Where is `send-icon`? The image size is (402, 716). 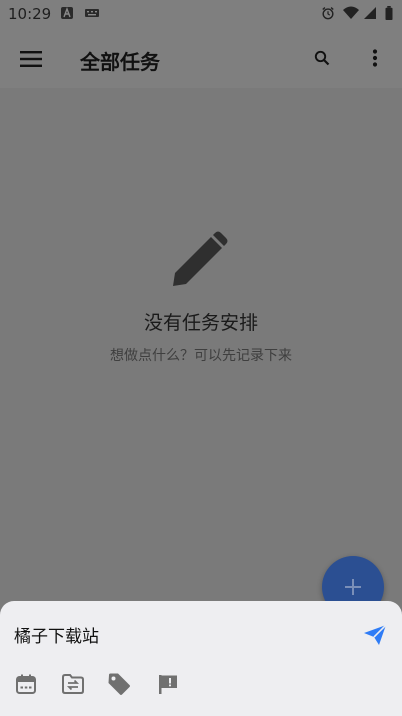
send-icon is located at coordinates (375, 634).